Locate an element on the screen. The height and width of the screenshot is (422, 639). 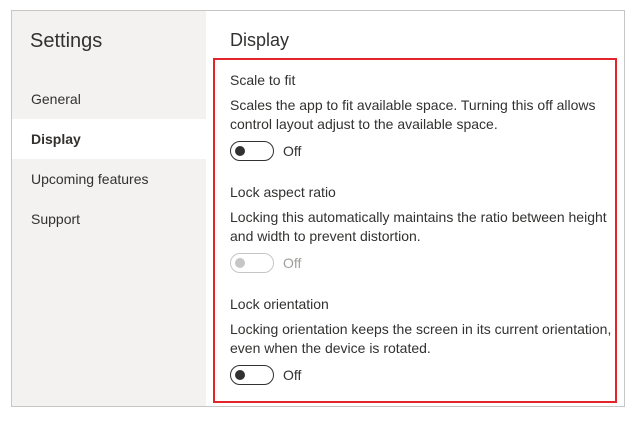
setting-title: Lock orientation is located at coordinates (279, 304).